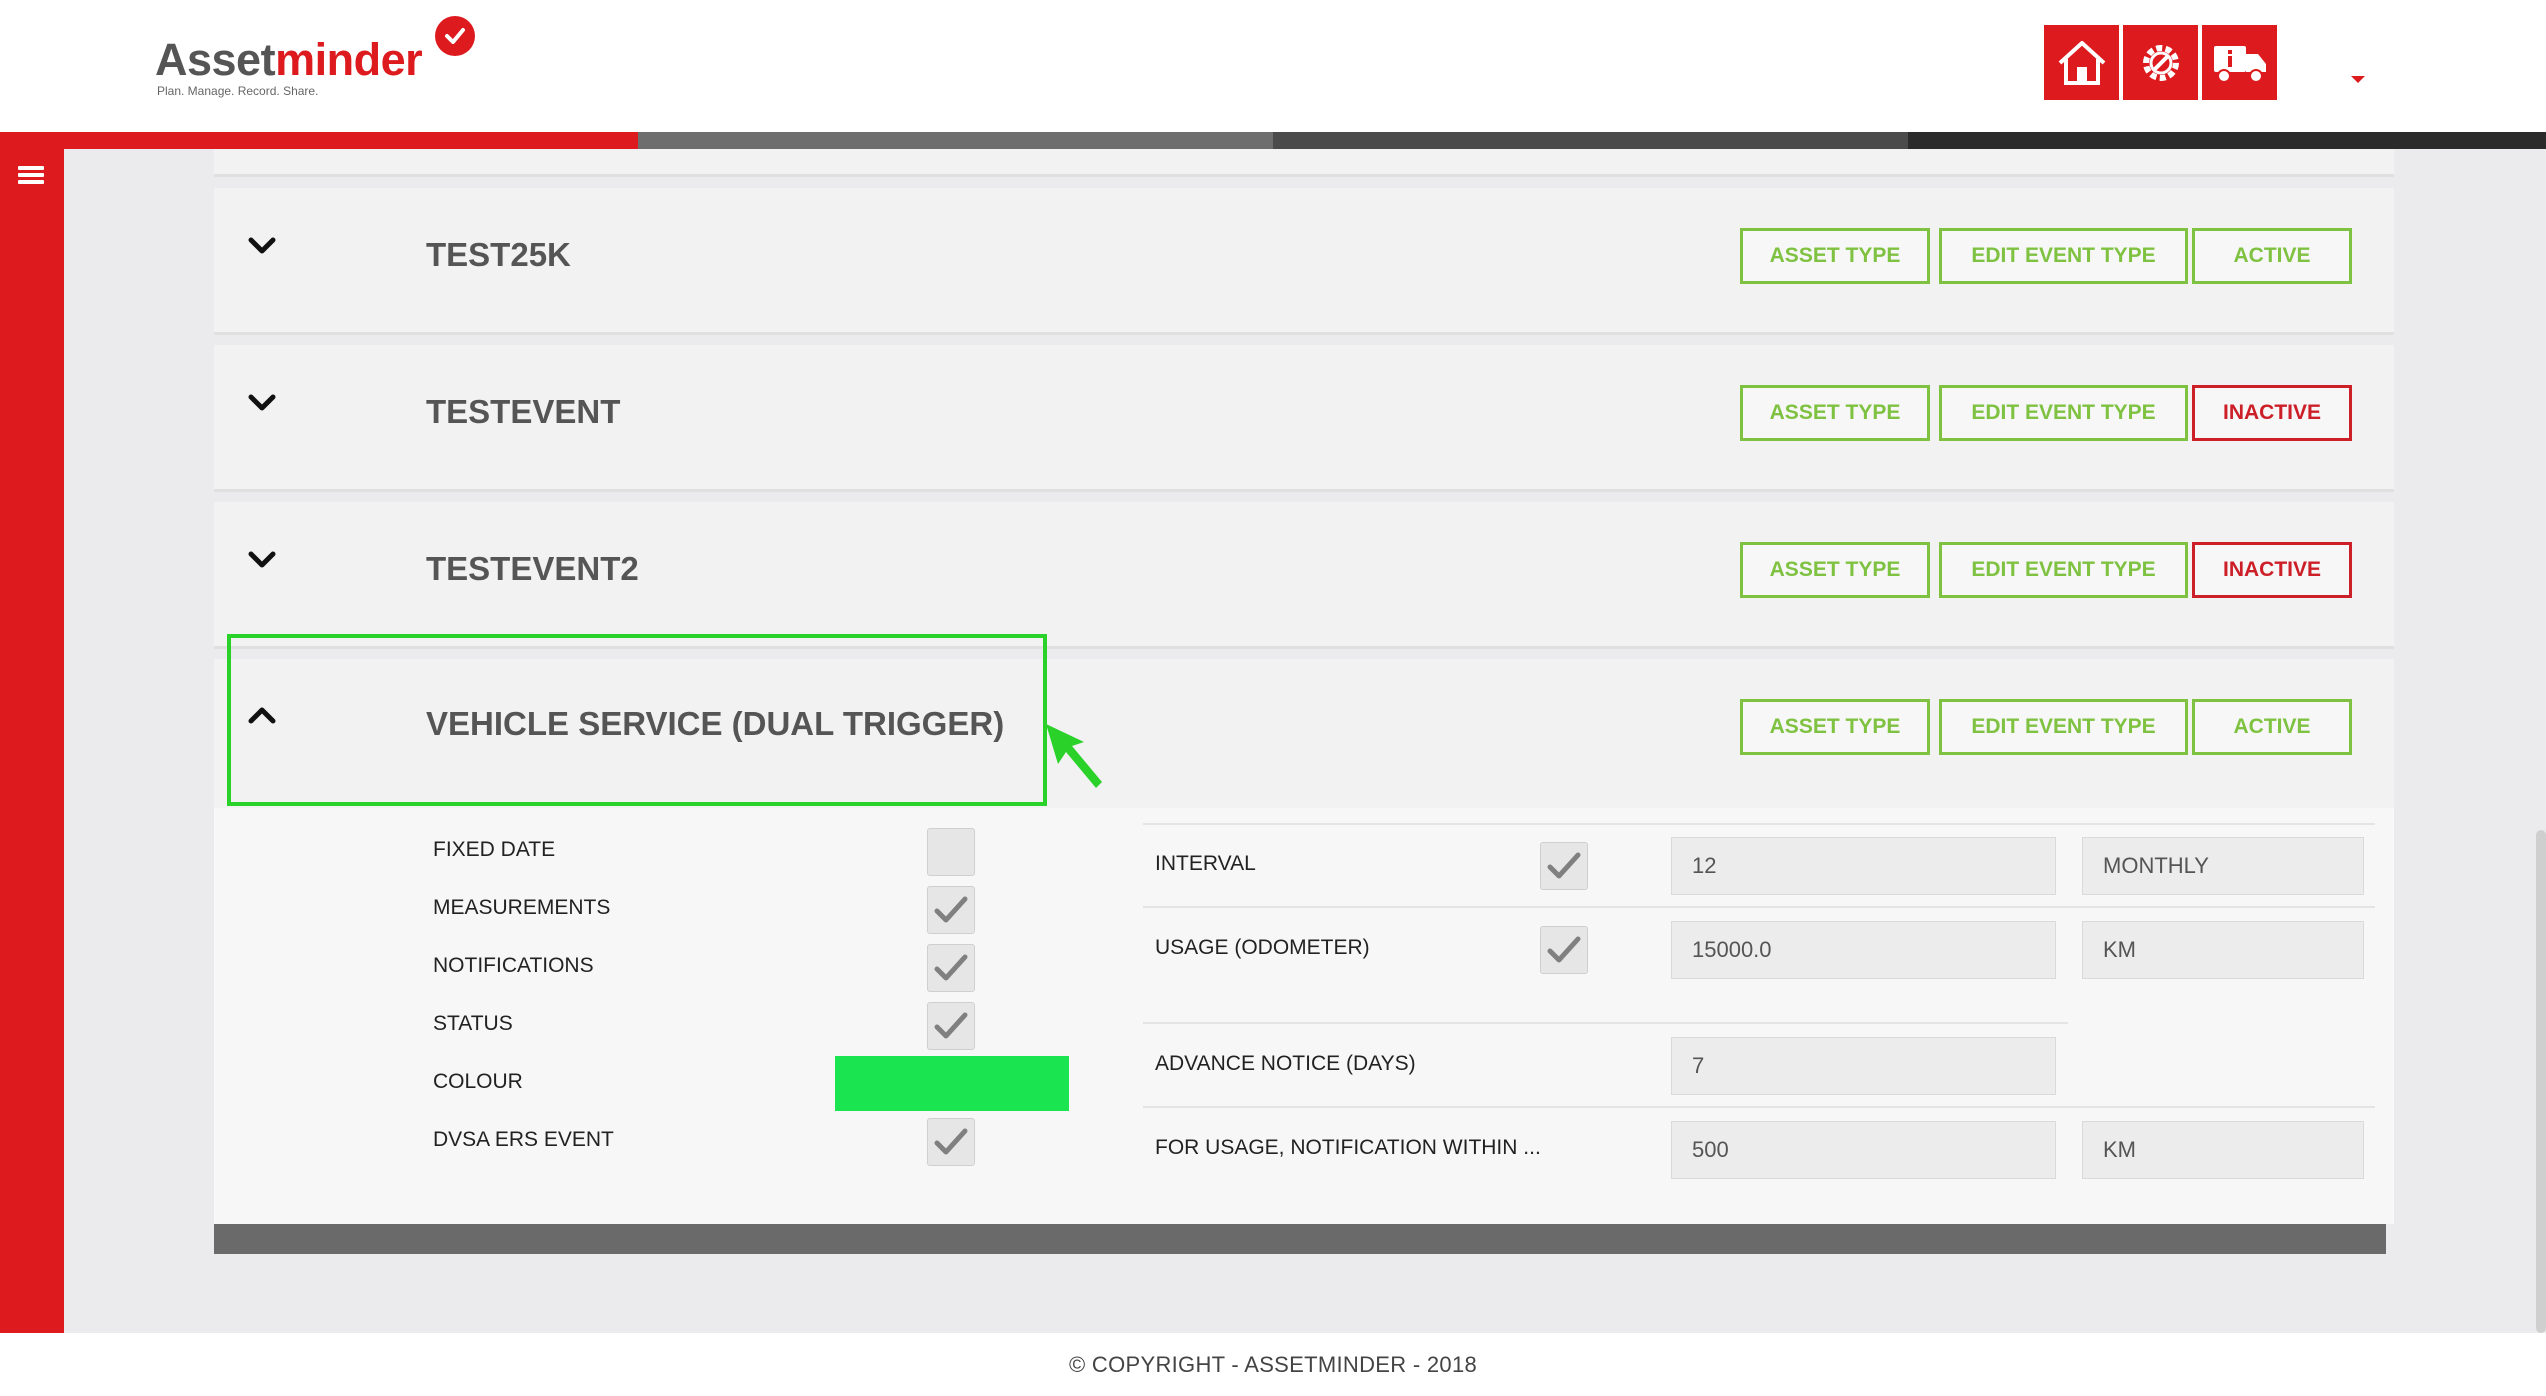 This screenshot has width=2546, height=1396. Describe the element at coordinates (31, 175) in the screenshot. I see `hamburger-menu-icon` at that location.